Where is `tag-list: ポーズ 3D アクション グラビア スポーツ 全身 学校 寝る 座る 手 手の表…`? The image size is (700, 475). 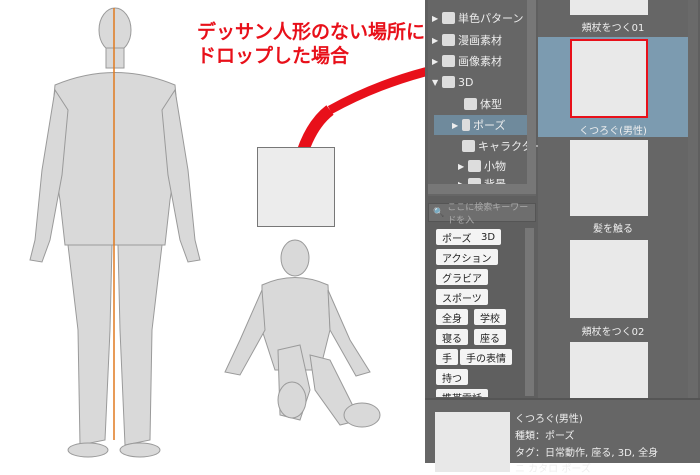
tag-list: ポーズ 3D アクション グラビア スポーツ 全身 学校 寝る 座る 手 手の表… is located at coordinates (482, 311).